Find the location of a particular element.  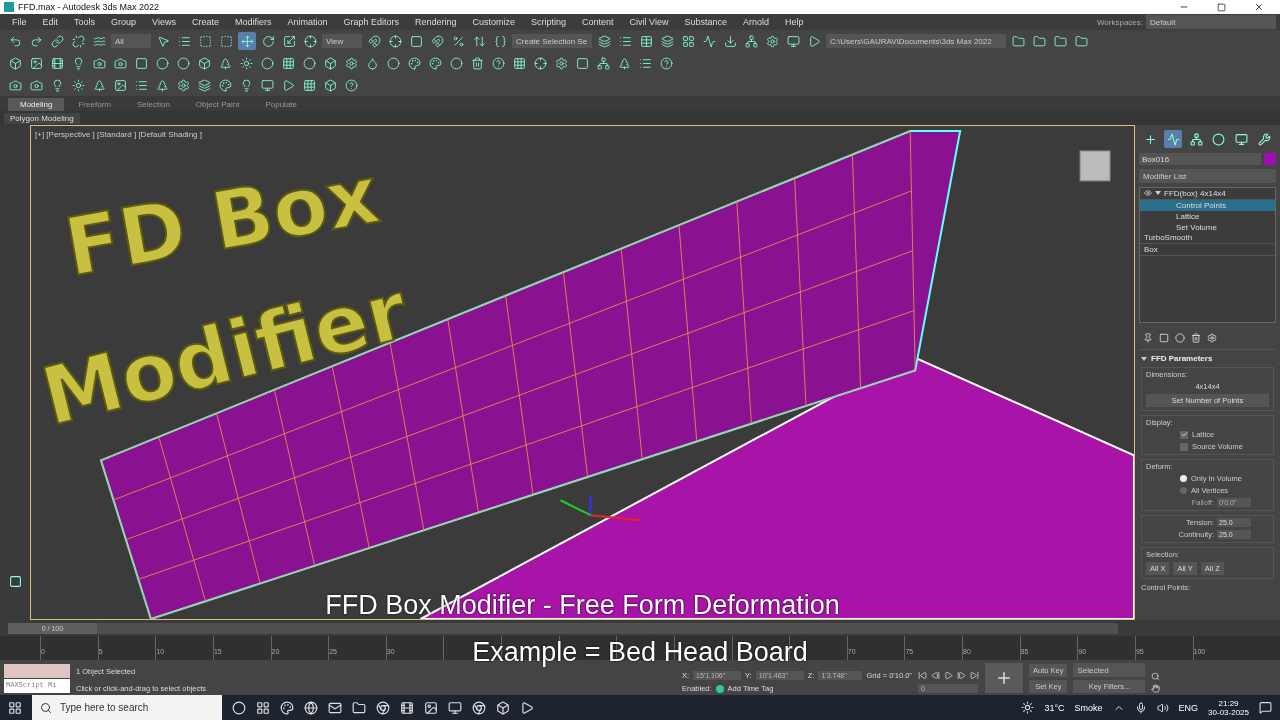

taskbar-search-field: Type here to search is located at coordinates (127, 707).